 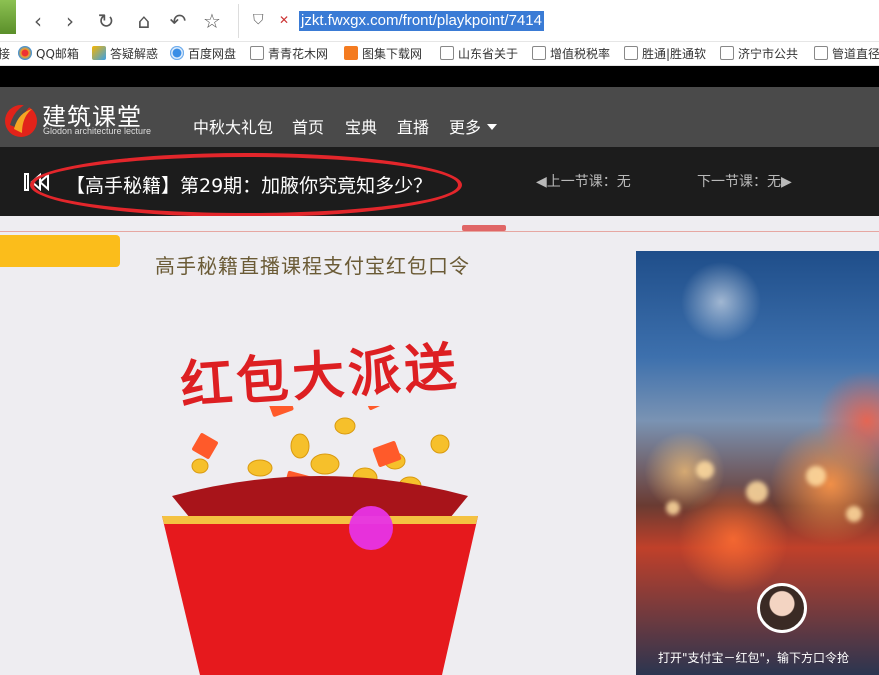 What do you see at coordinates (99, 53) in the screenshot?
I see `qa-icon` at bounding box center [99, 53].